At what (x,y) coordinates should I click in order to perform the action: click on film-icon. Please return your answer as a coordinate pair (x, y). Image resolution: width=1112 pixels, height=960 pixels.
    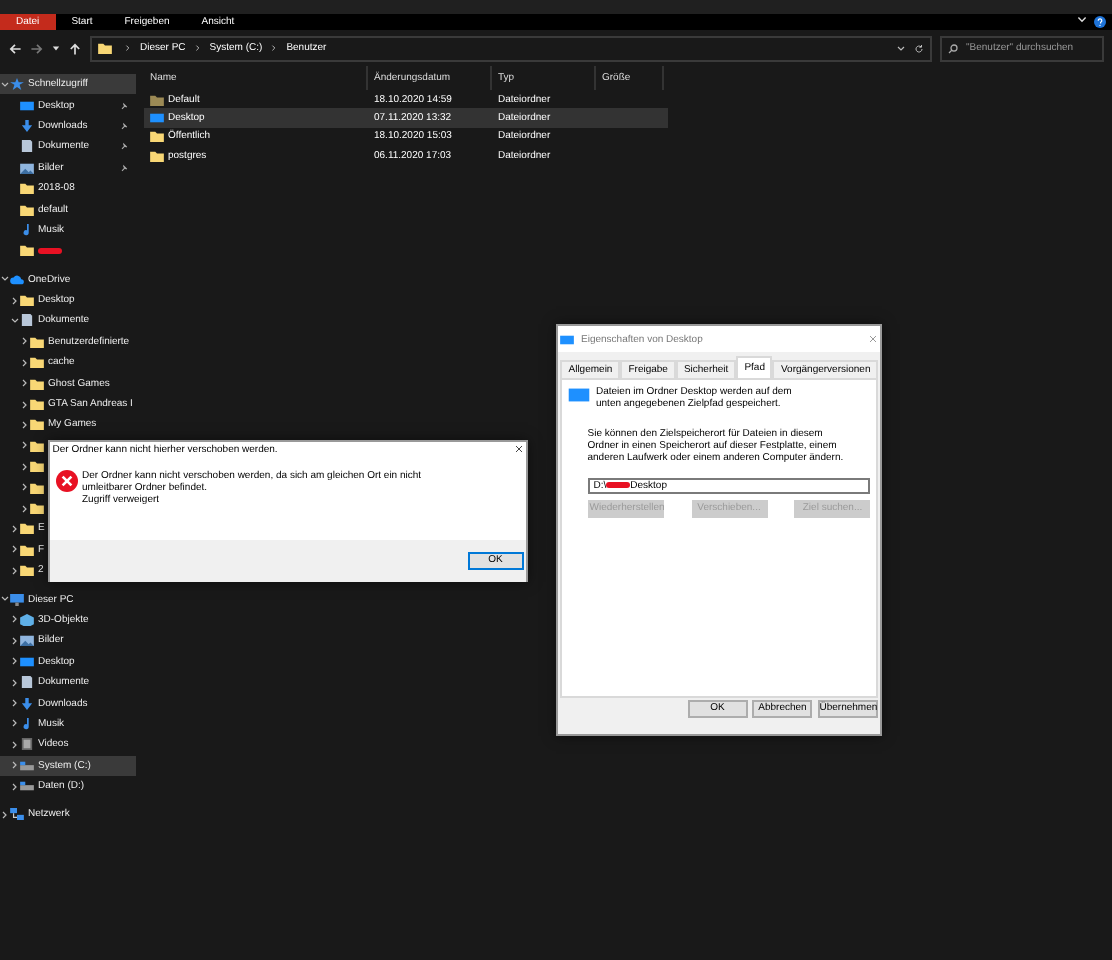
    Looking at the image, I should click on (27, 744).